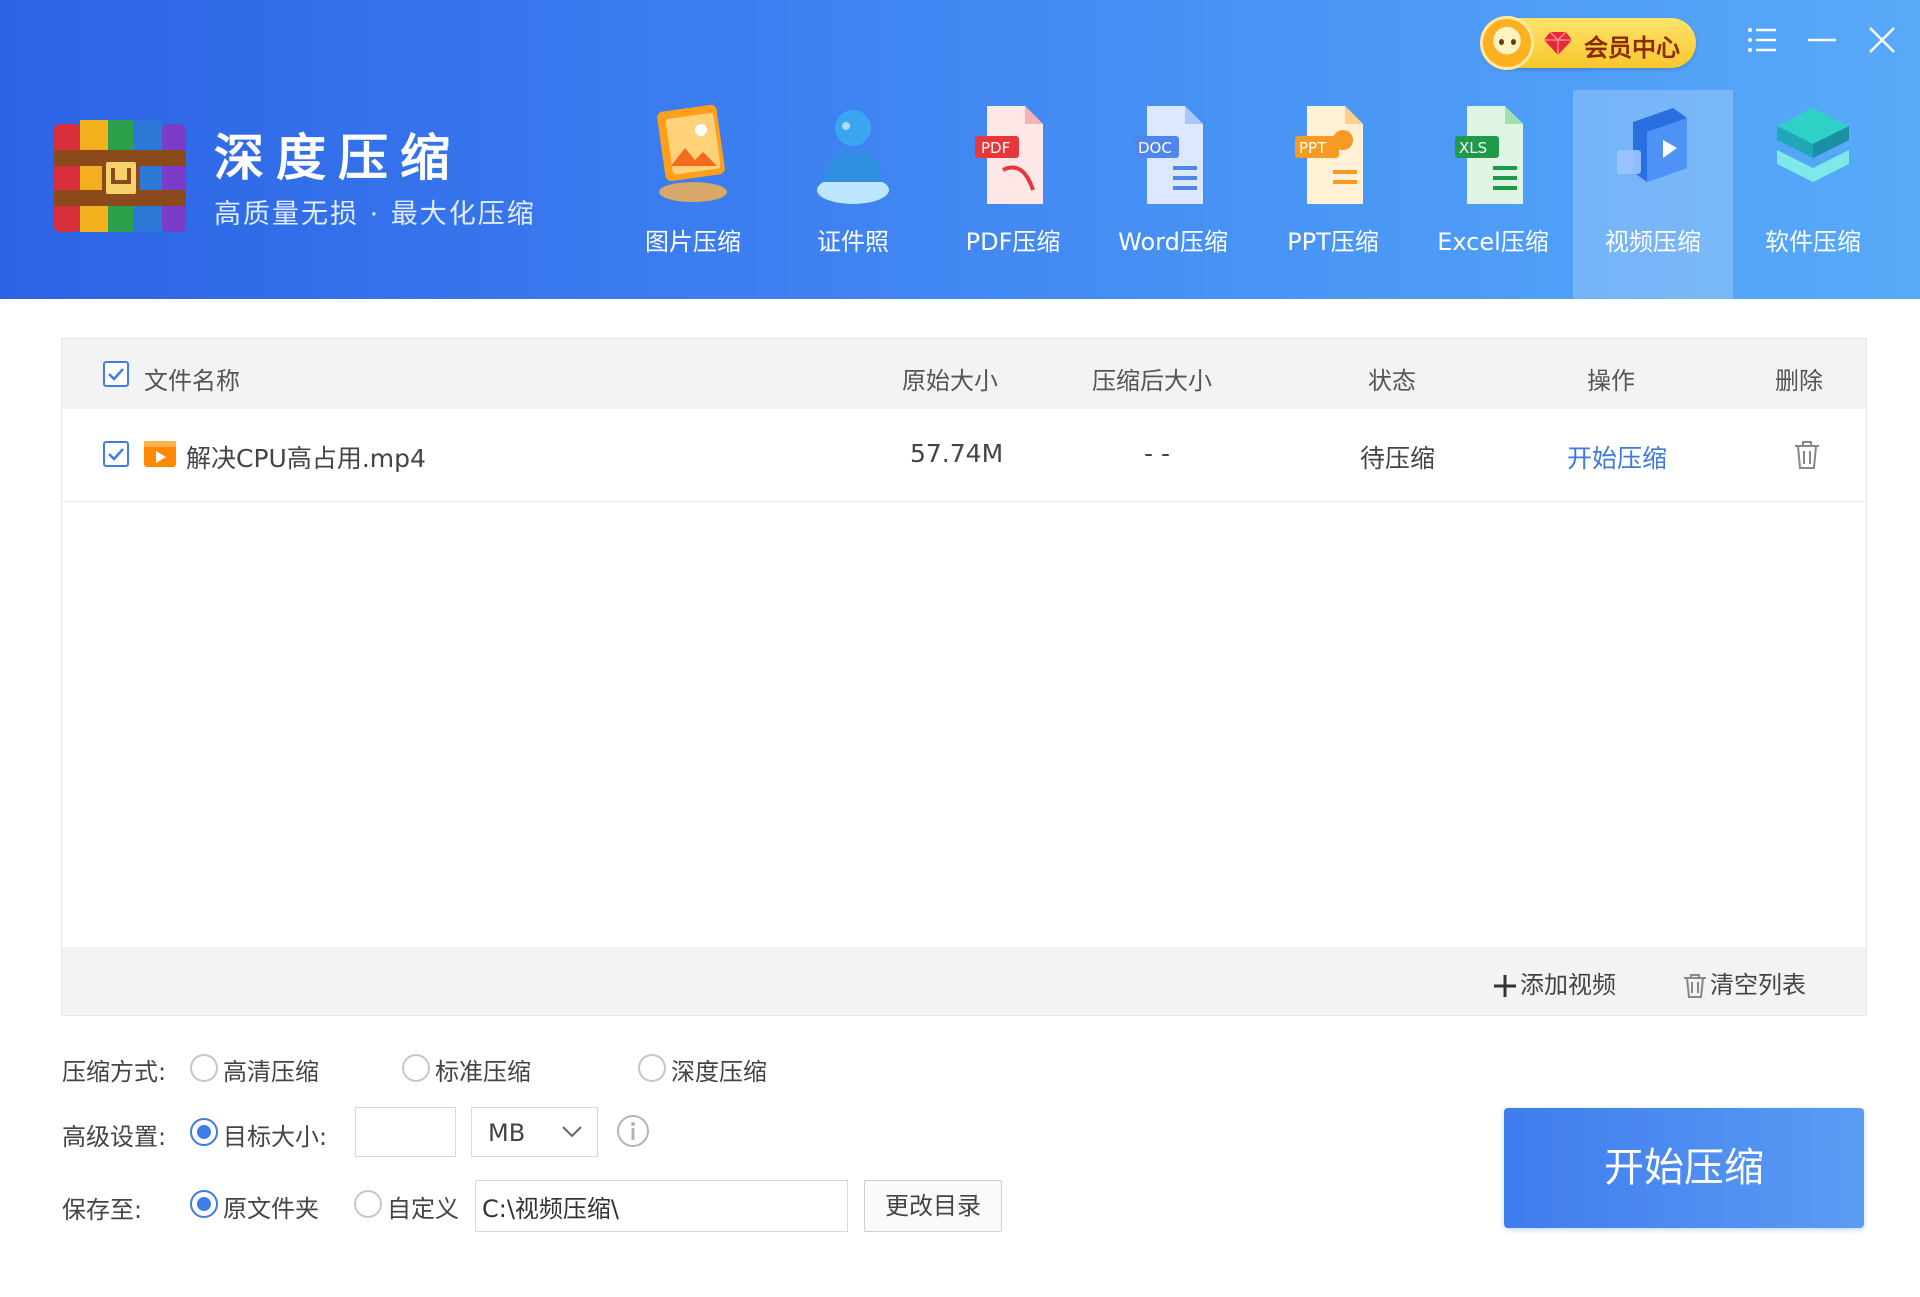 The image size is (1920, 1297). I want to click on ppt-icon: PPT, so click(1329, 155).